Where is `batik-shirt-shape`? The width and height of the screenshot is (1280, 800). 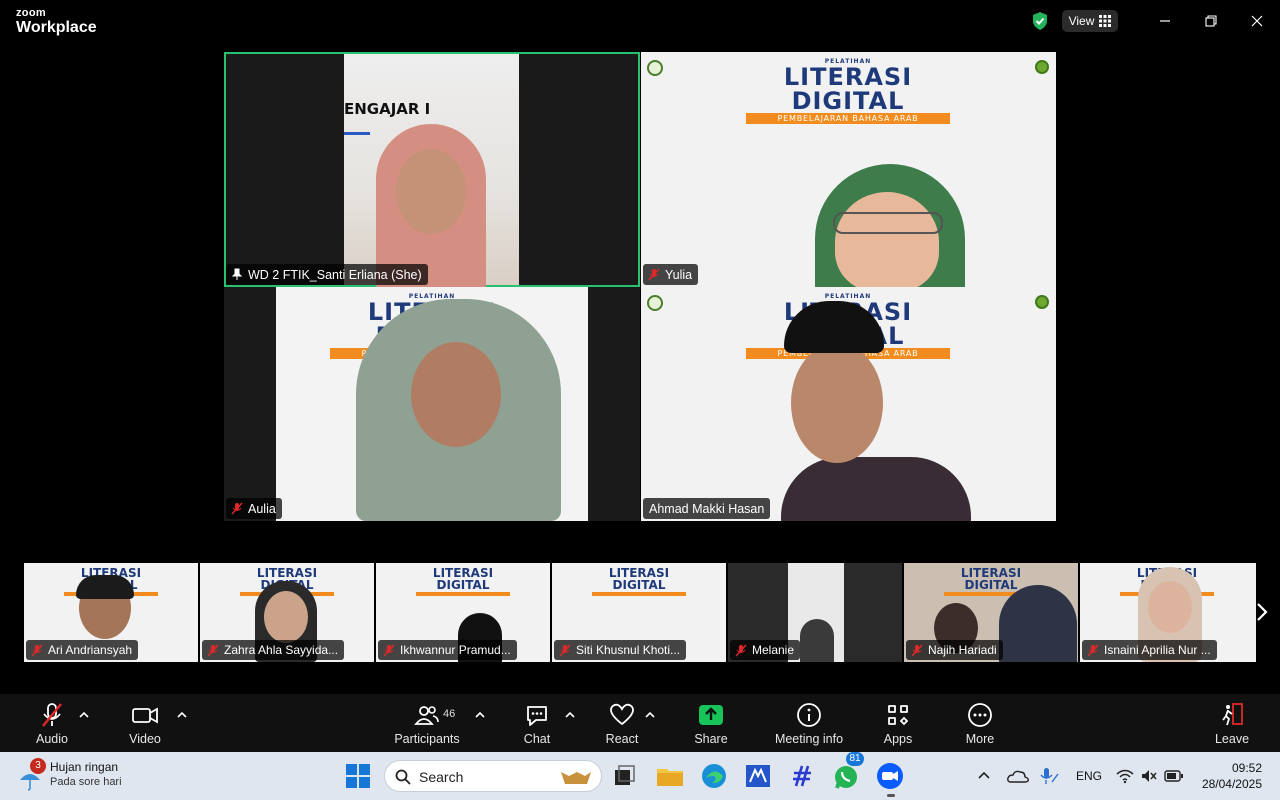
batik-shirt-shape is located at coordinates (876, 489).